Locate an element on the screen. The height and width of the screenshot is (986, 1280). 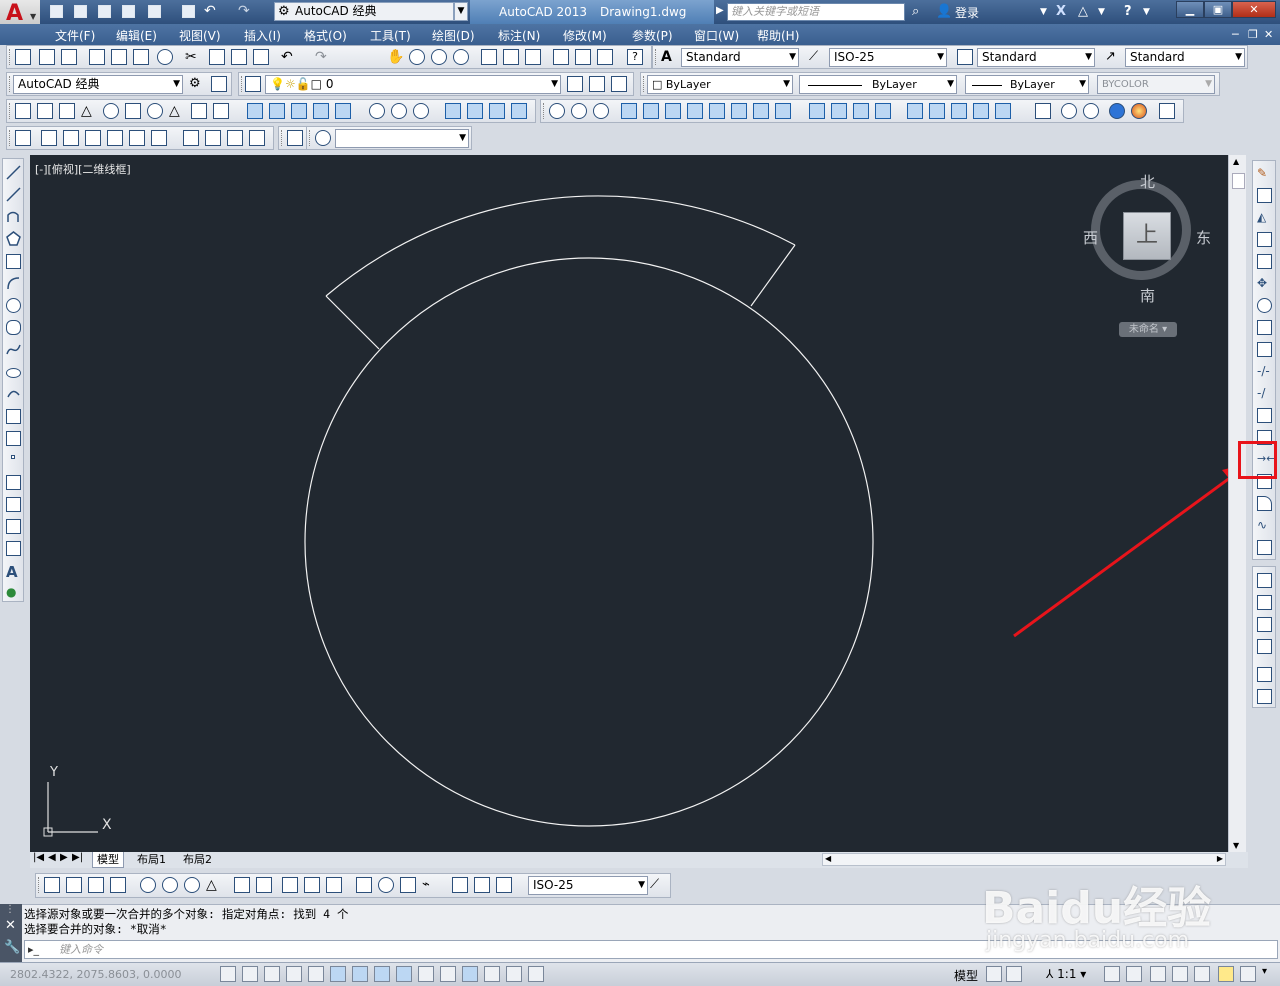
autodesk-360-icon: △ is located at coordinates (1083, 12).